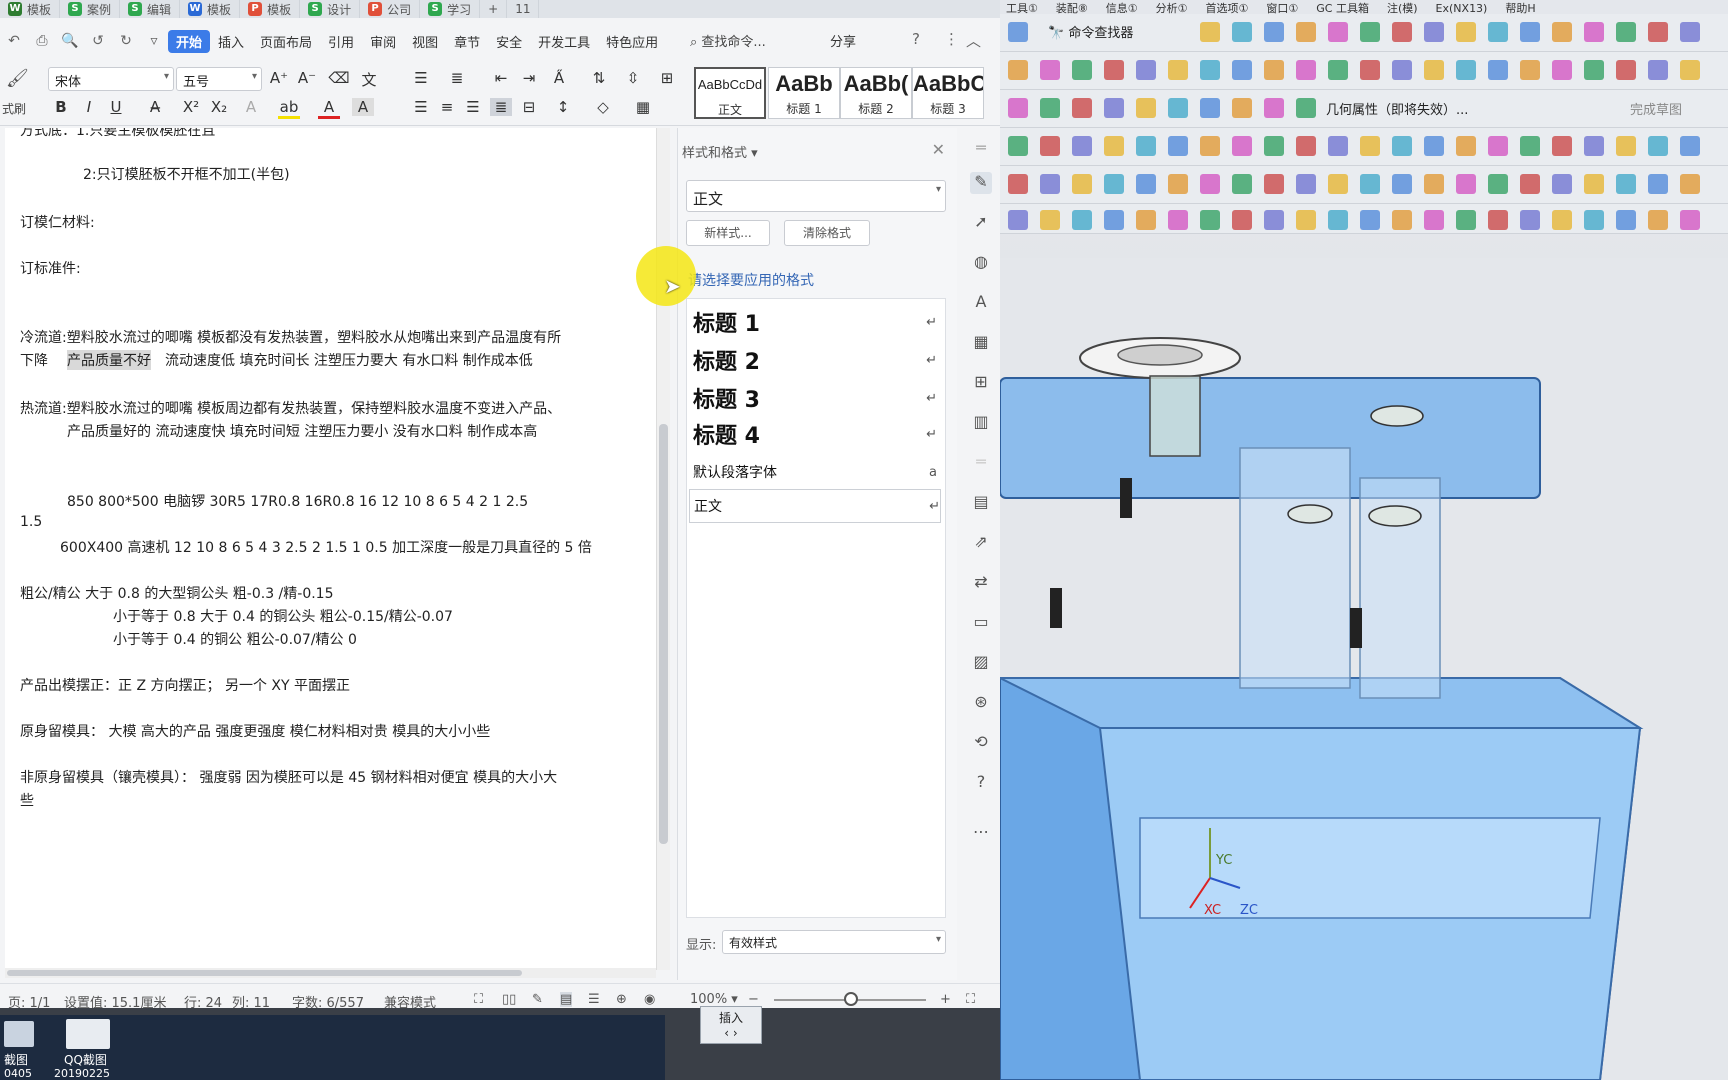  What do you see at coordinates (1656, 108) in the screenshot?
I see `finish-sketch-button: 完成草图` at bounding box center [1656, 108].